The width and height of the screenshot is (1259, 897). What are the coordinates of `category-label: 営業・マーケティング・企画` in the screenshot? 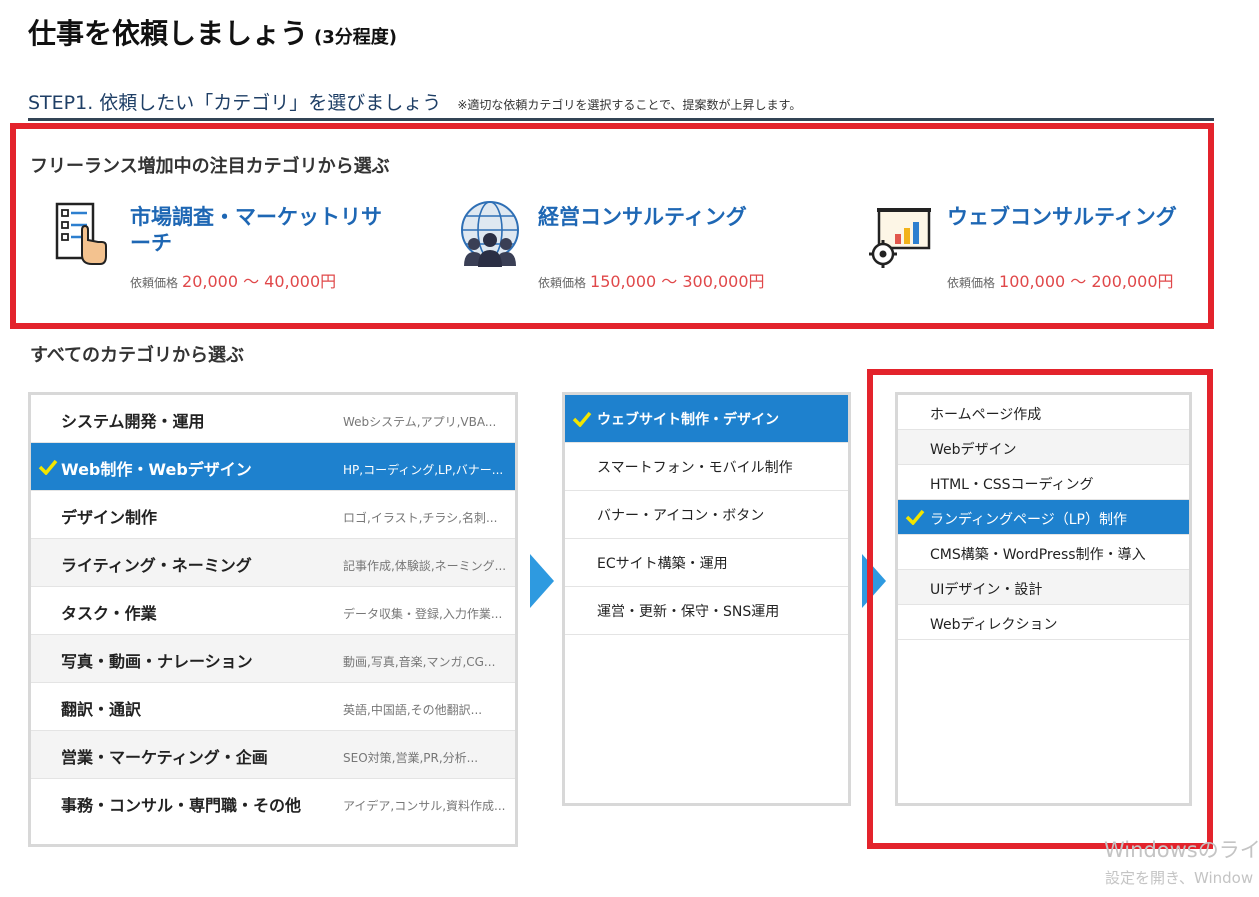 It's located at (164, 757).